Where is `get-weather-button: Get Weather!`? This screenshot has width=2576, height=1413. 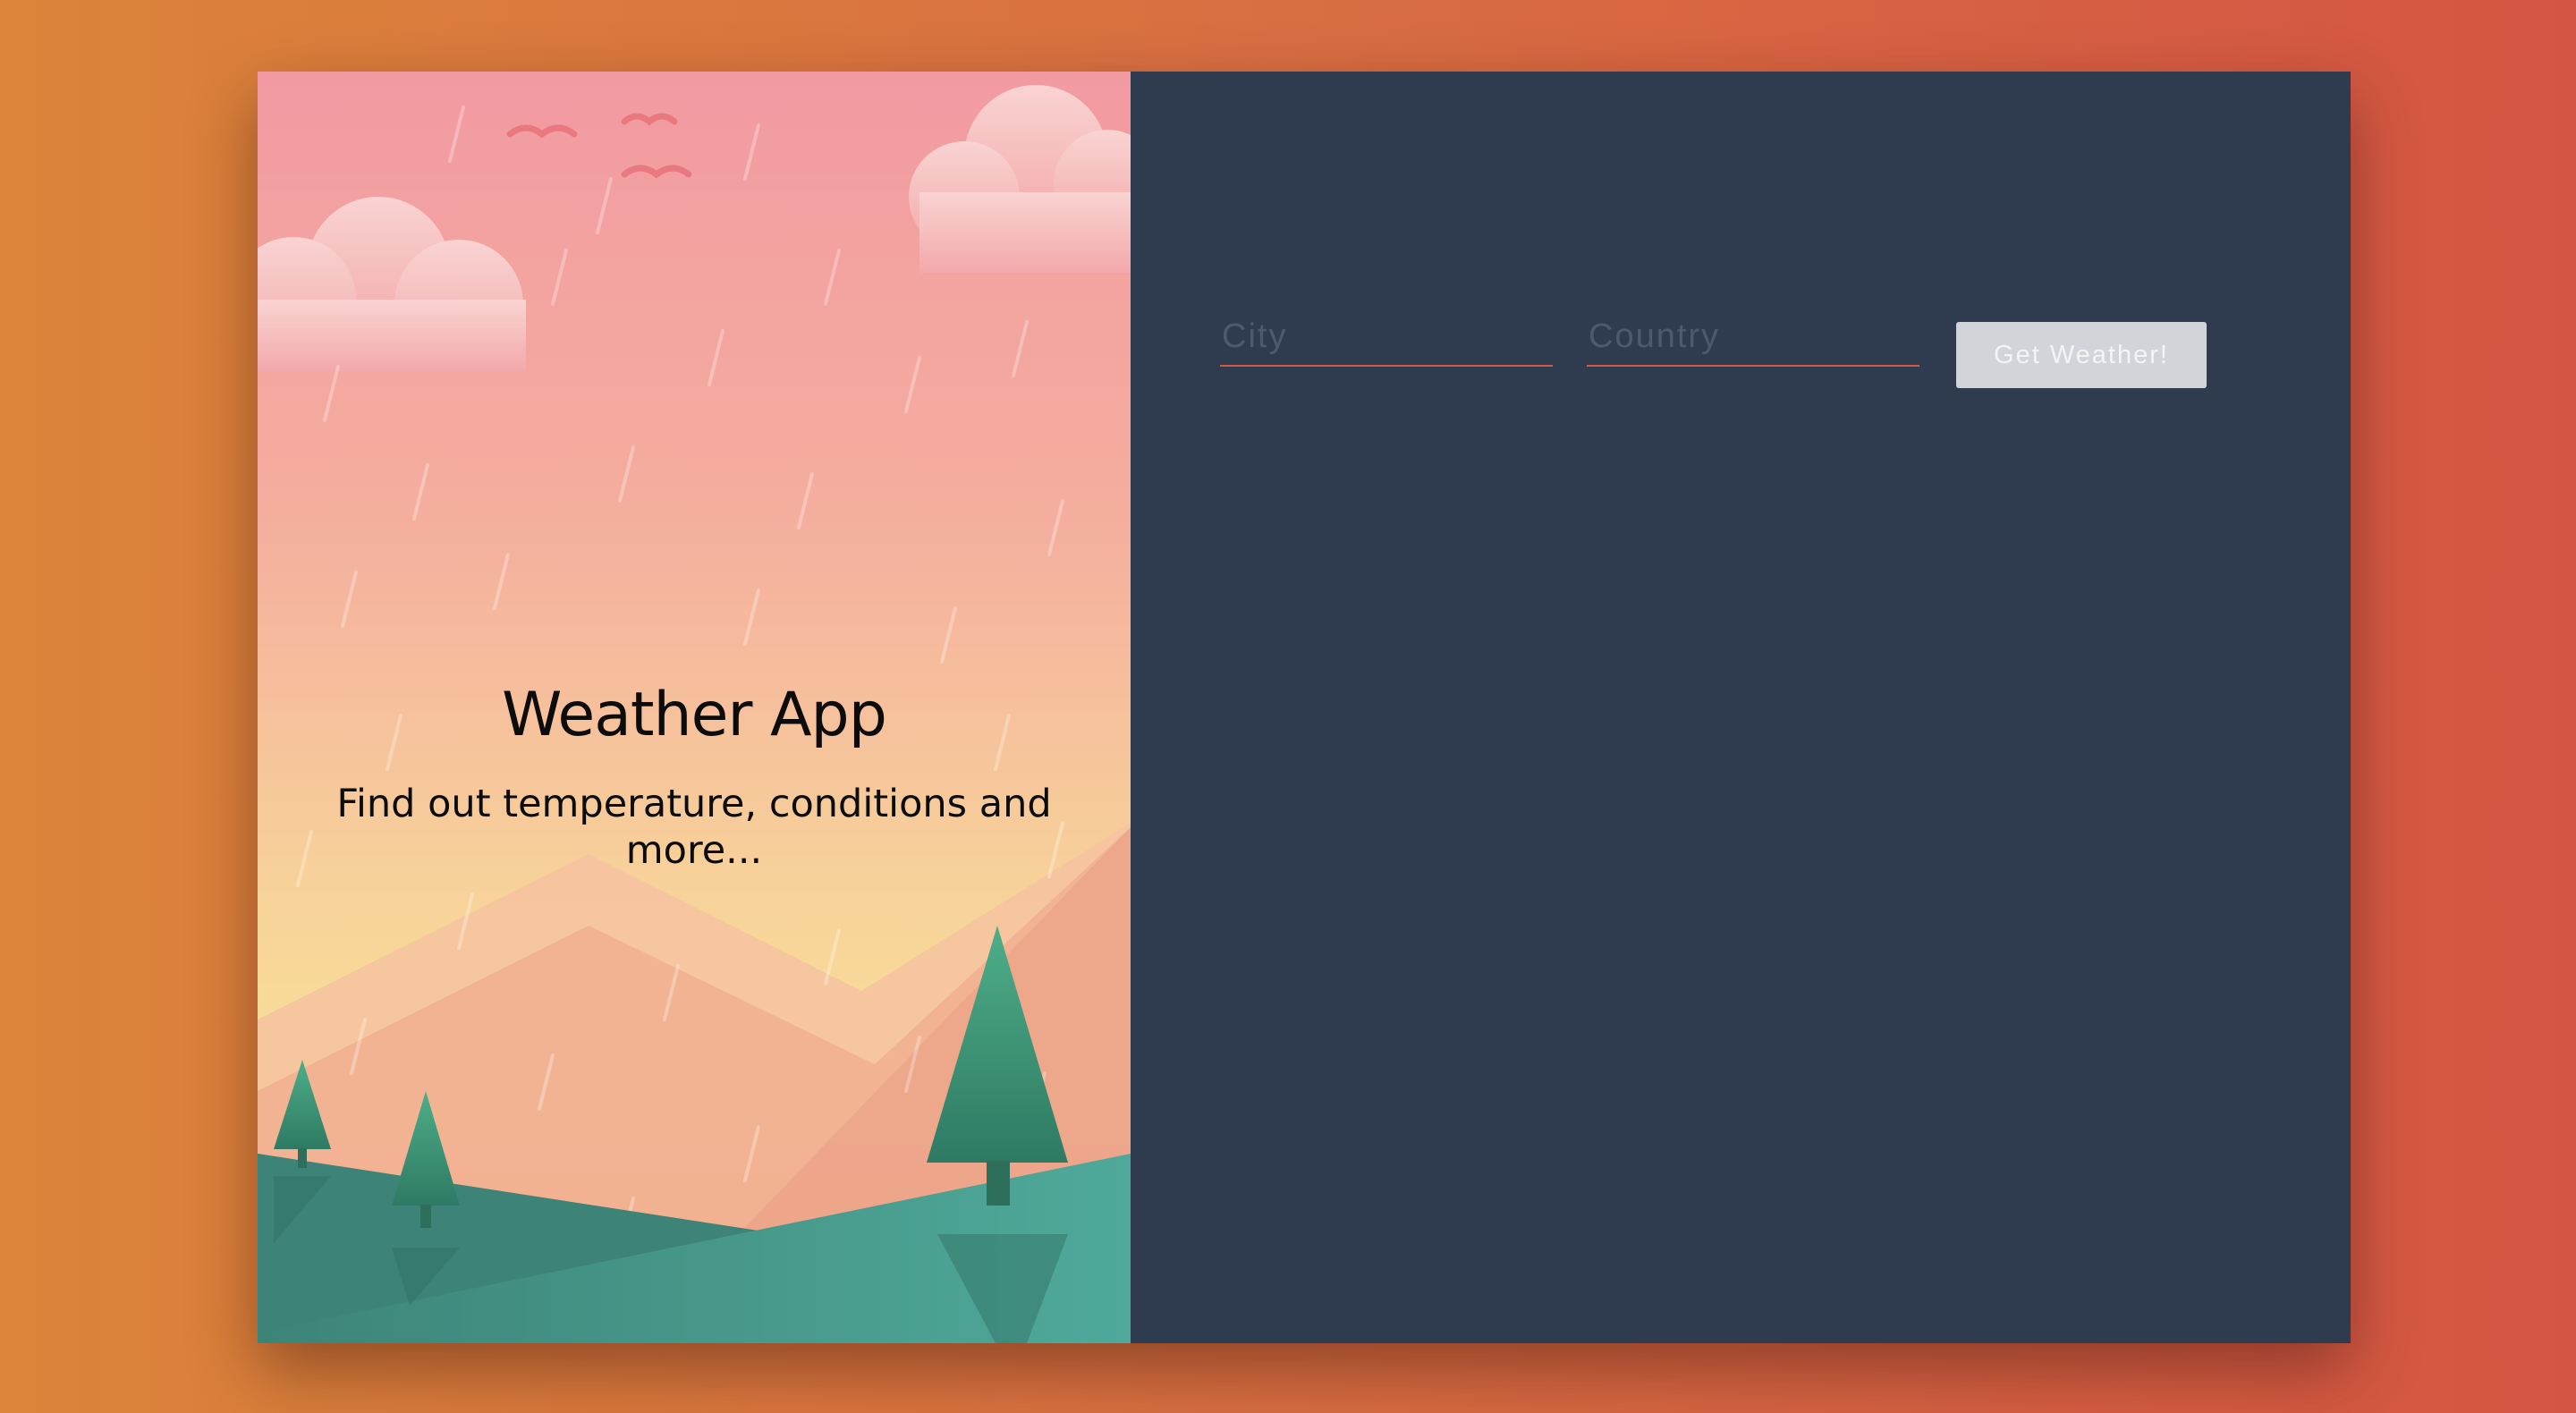 get-weather-button: Get Weather! is located at coordinates (2081, 355).